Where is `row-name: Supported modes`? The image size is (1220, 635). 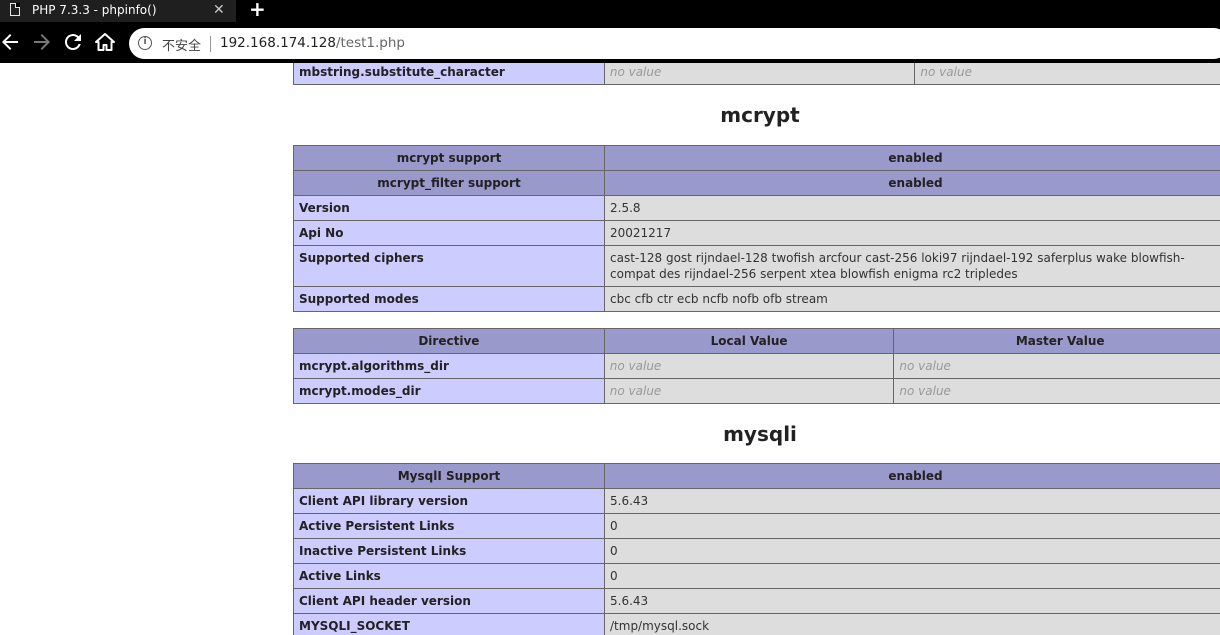
row-name: Supported modes is located at coordinates (449, 299).